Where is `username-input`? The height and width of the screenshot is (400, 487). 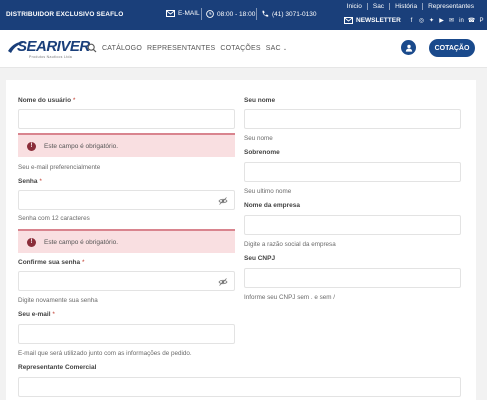 username-input is located at coordinates (126, 119).